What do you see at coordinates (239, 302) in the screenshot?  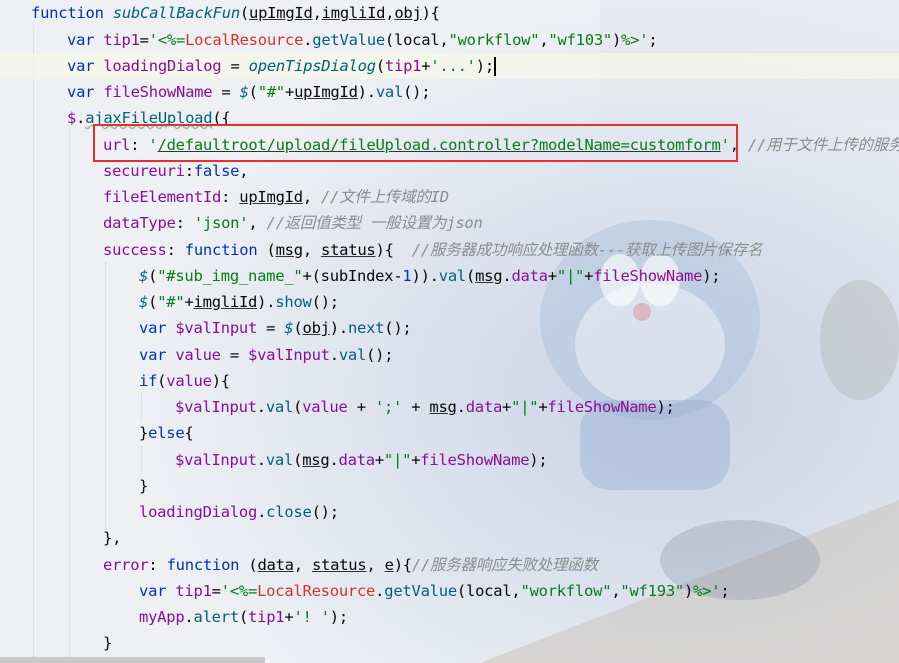 I see `code-line-12: $("#"+imgliId).show();` at bounding box center [239, 302].